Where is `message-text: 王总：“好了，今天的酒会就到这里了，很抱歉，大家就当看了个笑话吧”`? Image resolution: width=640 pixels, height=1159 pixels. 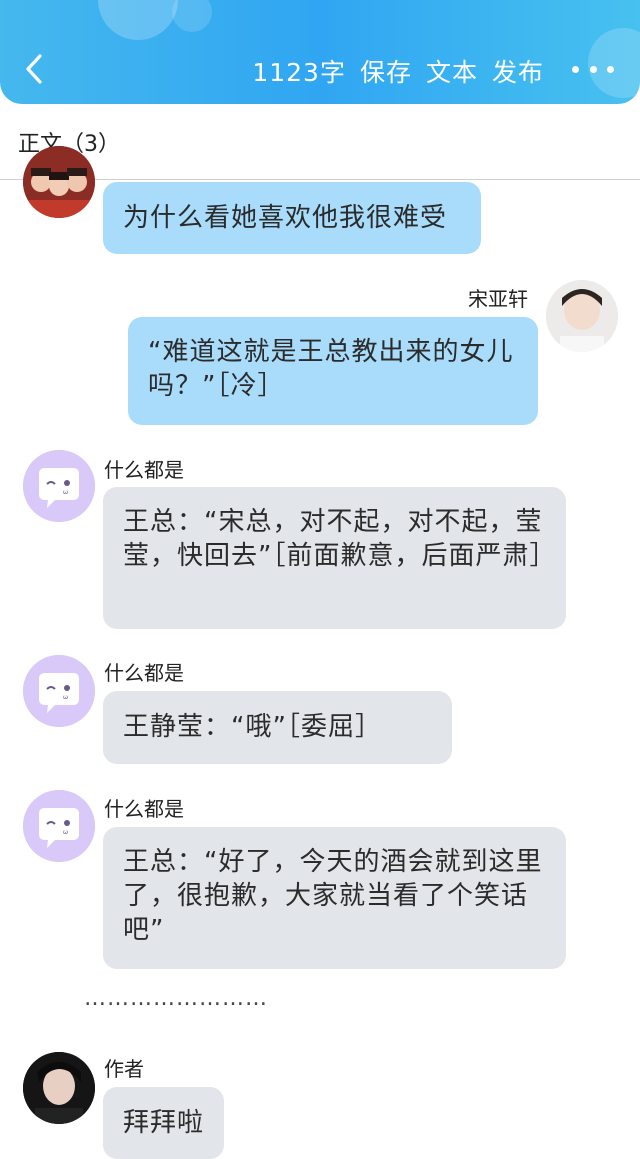 message-text: 王总：“好了，今天的酒会就到这里了，很抱歉，大家就当看了个笑话吧” is located at coordinates (333, 896).